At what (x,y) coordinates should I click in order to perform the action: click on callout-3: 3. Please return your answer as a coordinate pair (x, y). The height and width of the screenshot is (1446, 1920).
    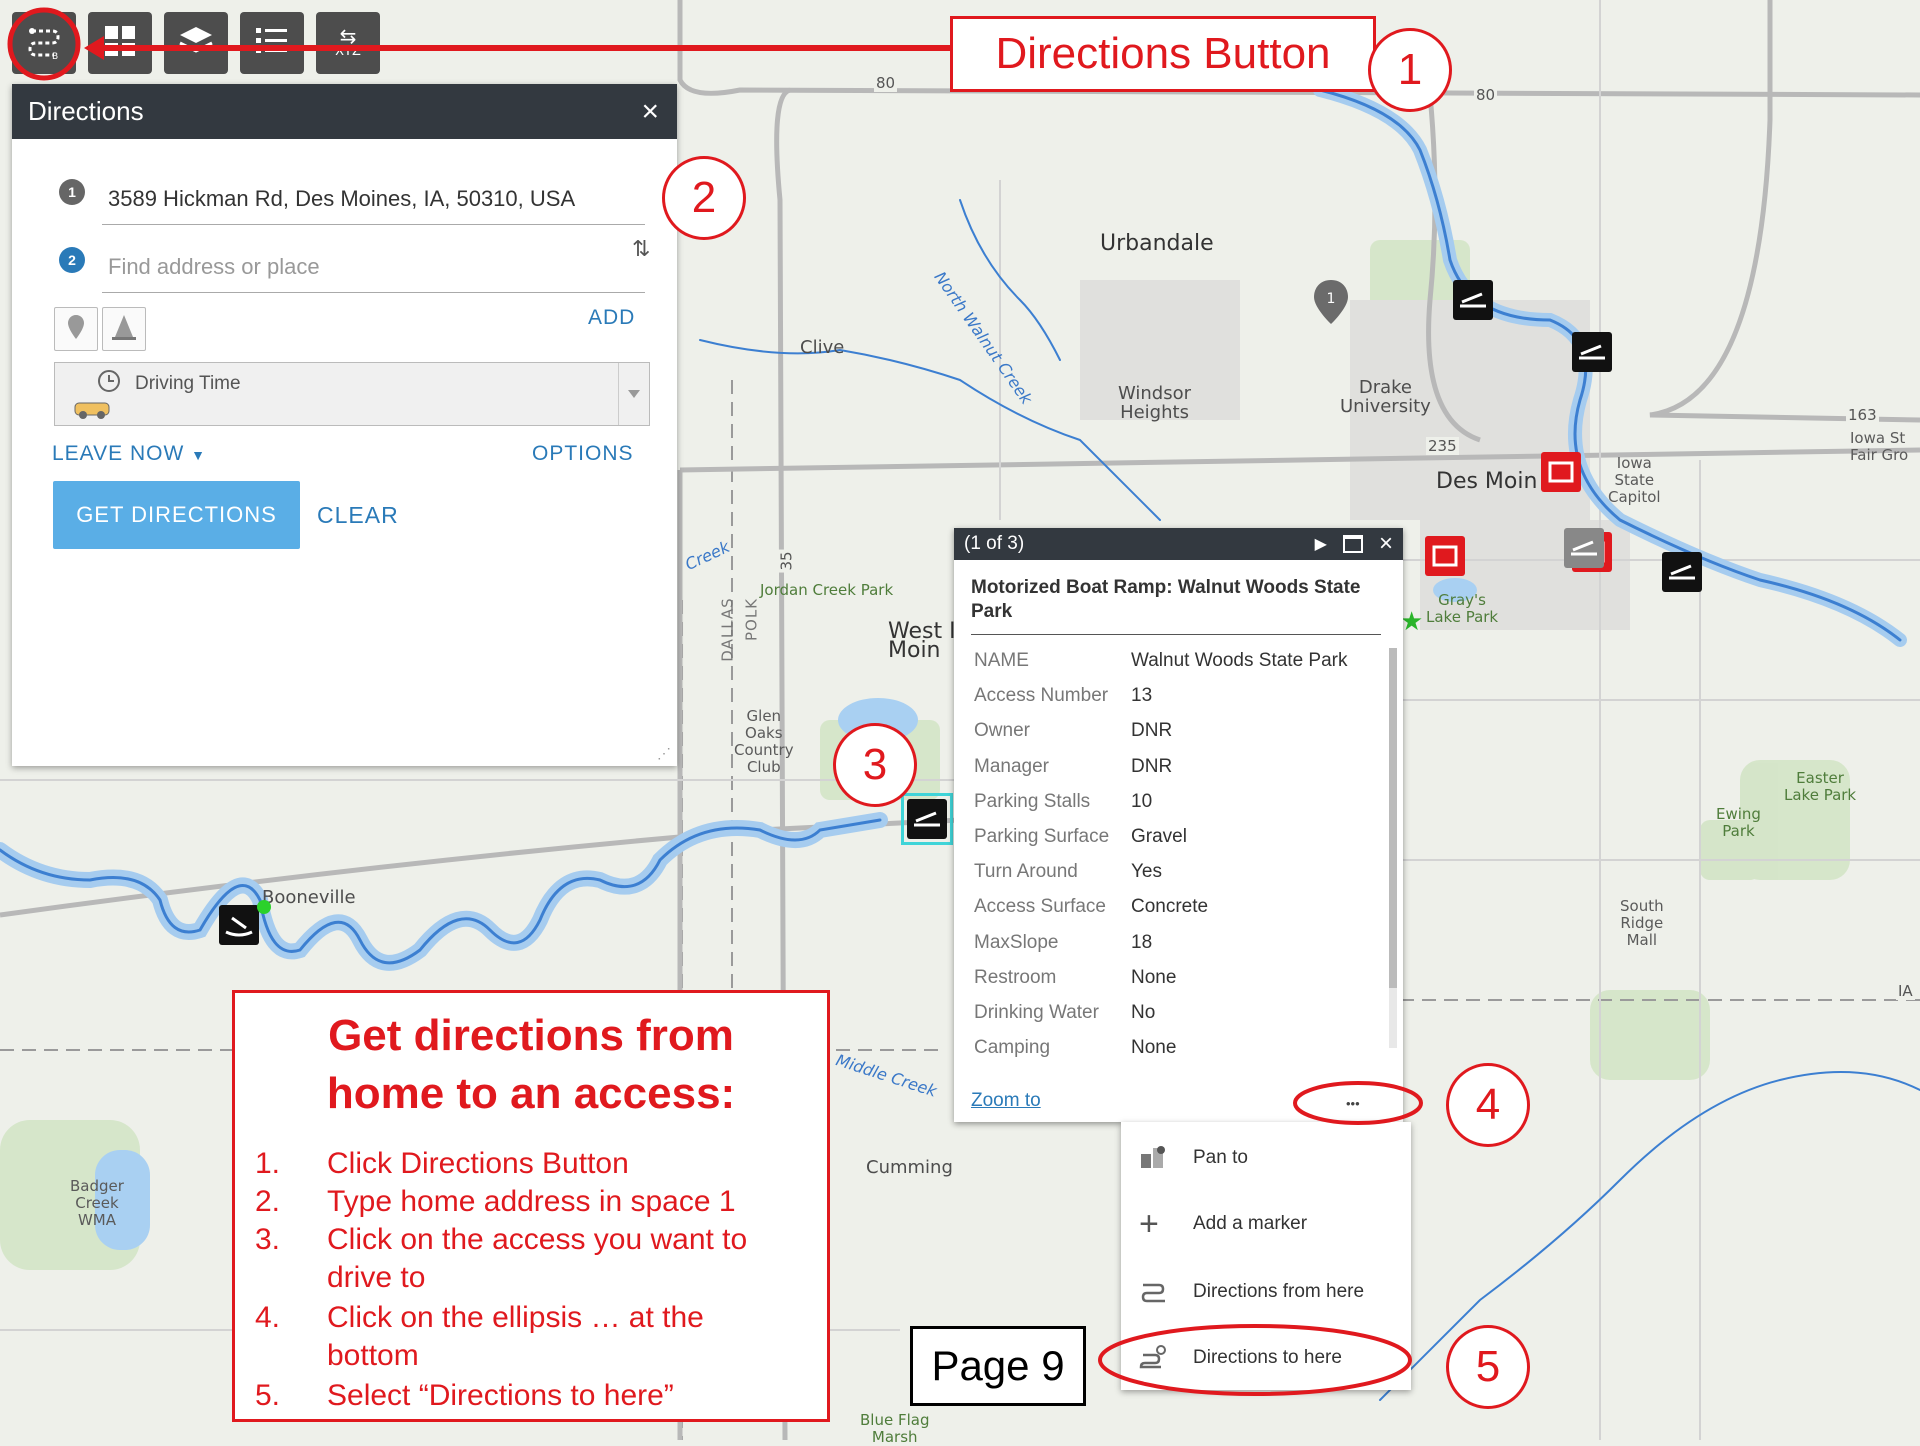
    Looking at the image, I should click on (875, 765).